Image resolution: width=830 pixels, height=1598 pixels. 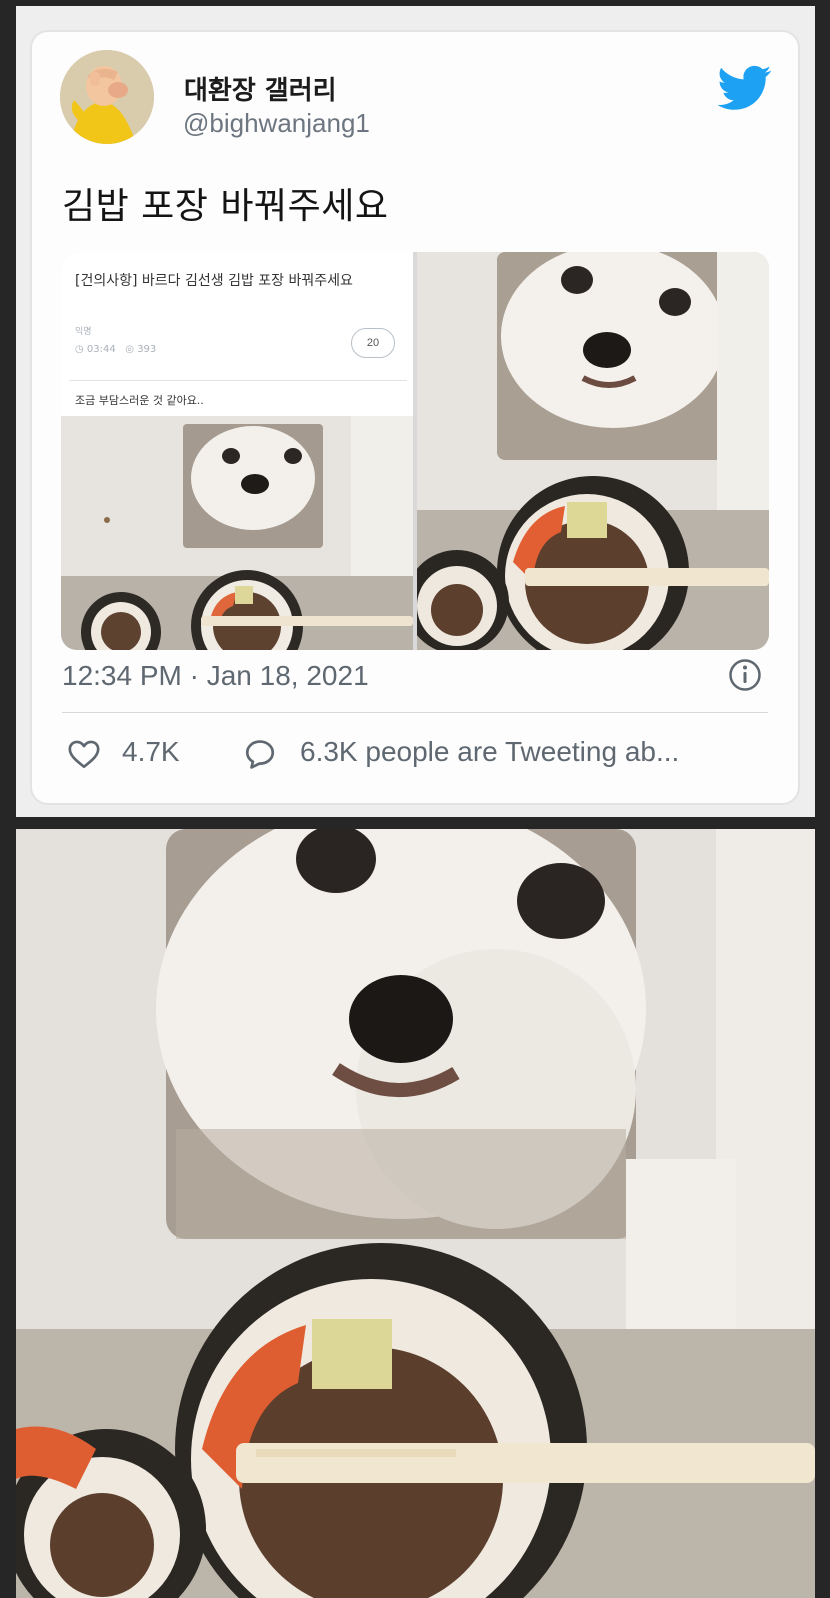 I want to click on display-name: 대환장 갤러리, so click(x=260, y=88).